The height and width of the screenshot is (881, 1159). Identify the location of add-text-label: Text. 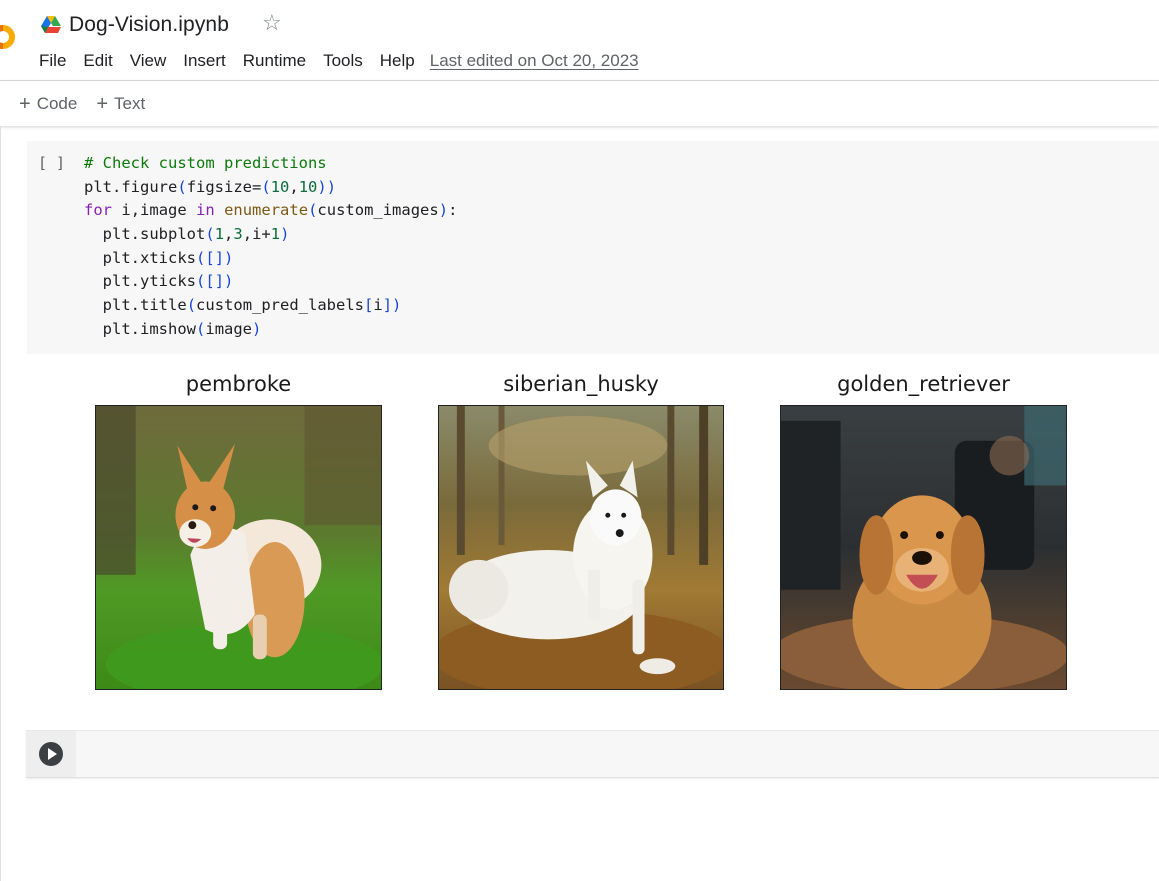
(130, 103).